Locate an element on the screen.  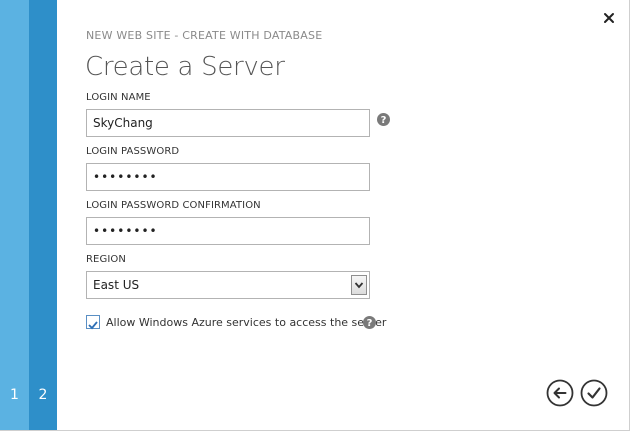
back-button is located at coordinates (560, 393).